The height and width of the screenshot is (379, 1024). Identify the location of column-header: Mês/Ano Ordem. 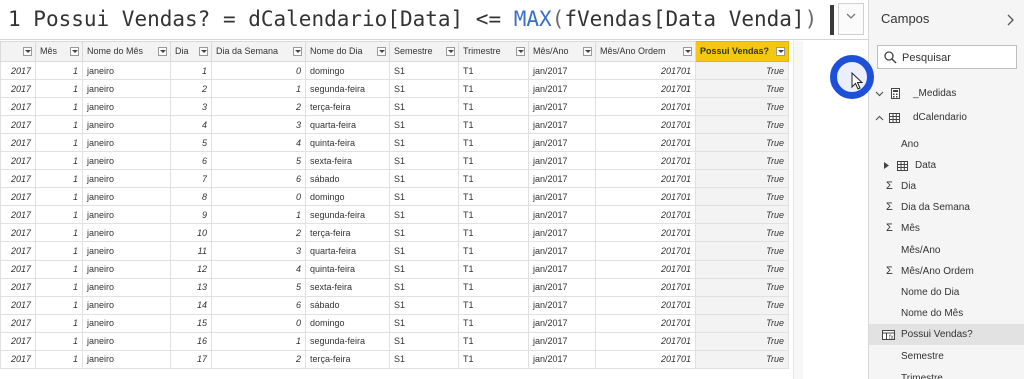
(645, 51).